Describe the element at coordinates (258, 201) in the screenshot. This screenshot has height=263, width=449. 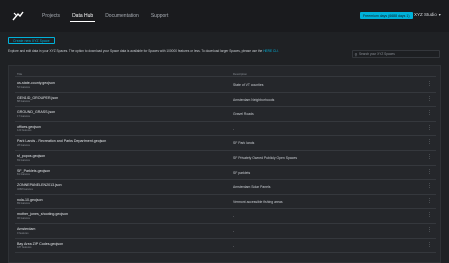
I see `space-description: Vermont accessible fishing areas` at that location.